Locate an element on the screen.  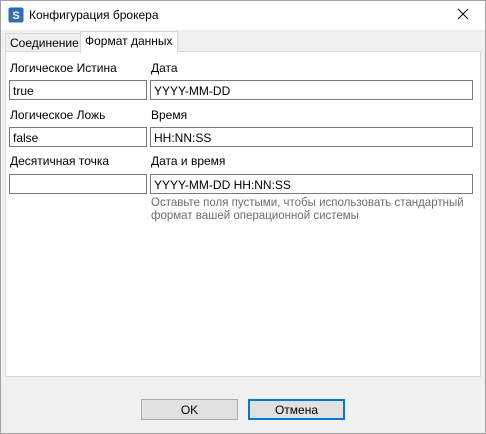
date-label: Дата is located at coordinates (164, 68).